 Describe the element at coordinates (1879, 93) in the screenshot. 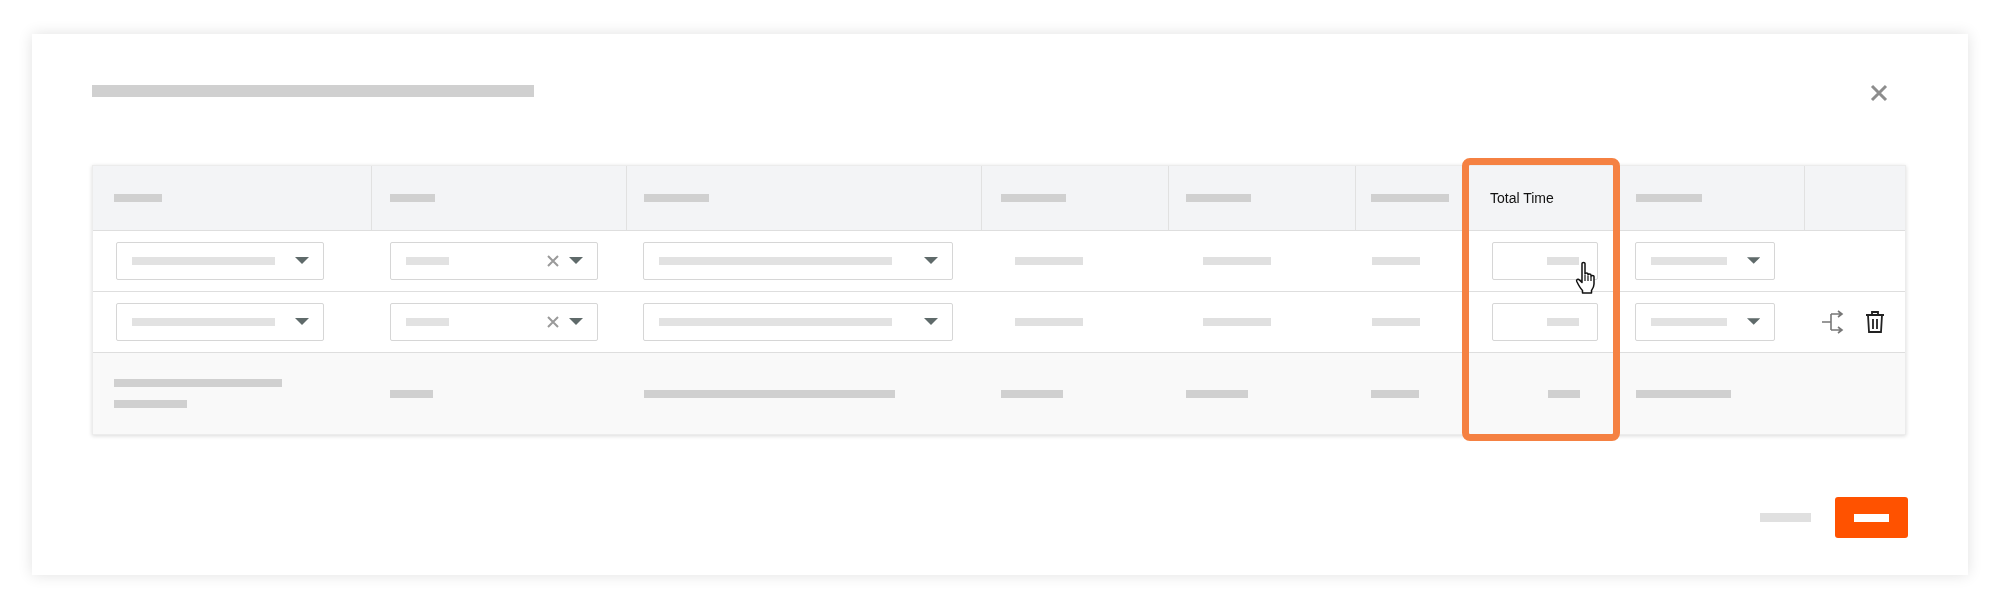

I see `close-icon` at that location.